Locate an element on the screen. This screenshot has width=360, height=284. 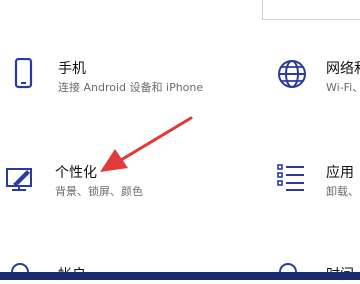
settings-tile-personalization: 个性化 背景、锁屏、颜色 is located at coordinates (90, 192).